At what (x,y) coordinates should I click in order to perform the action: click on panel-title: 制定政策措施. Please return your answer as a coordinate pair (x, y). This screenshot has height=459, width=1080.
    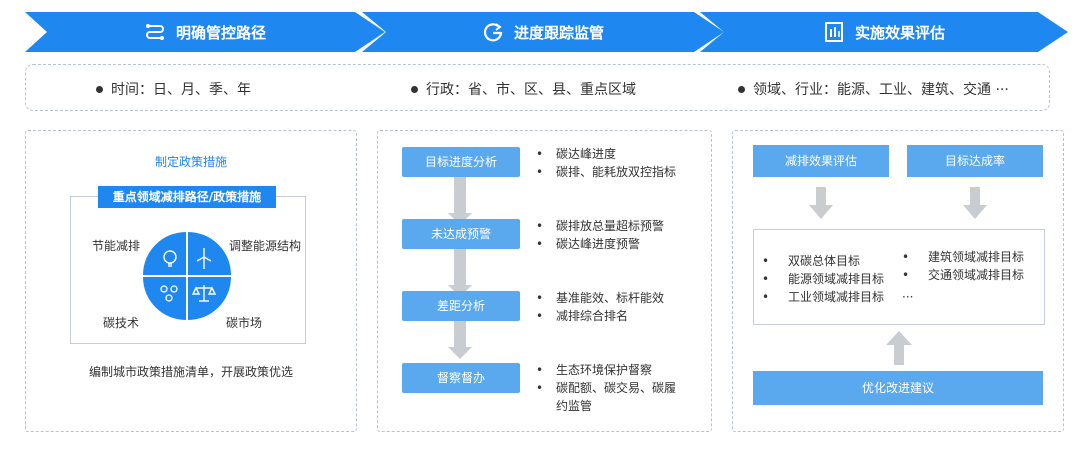
    Looking at the image, I should click on (190, 162).